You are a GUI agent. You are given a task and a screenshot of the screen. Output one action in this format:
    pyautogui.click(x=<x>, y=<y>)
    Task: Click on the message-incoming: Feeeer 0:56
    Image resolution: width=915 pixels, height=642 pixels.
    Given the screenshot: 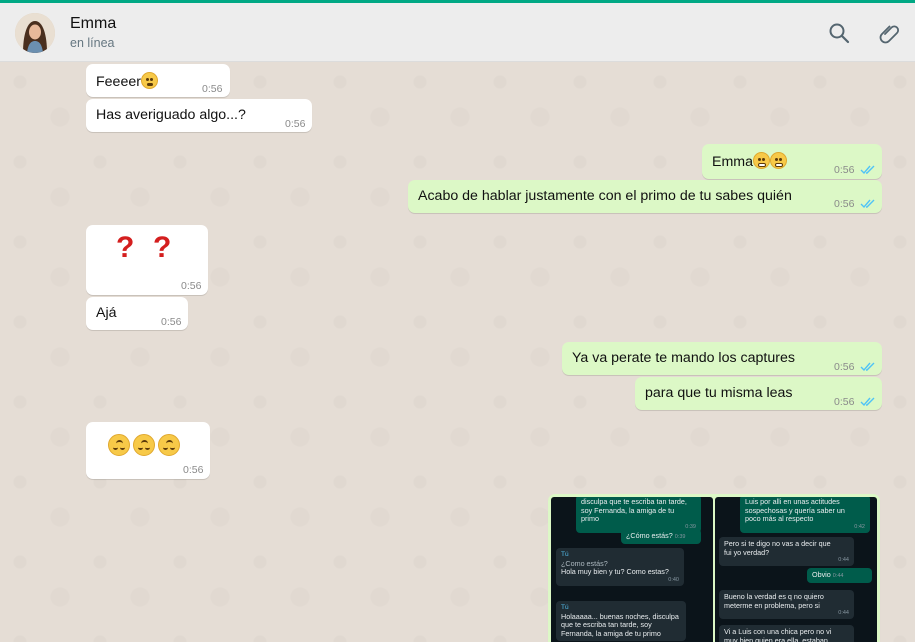 What is the action you would take?
    pyautogui.click(x=158, y=80)
    